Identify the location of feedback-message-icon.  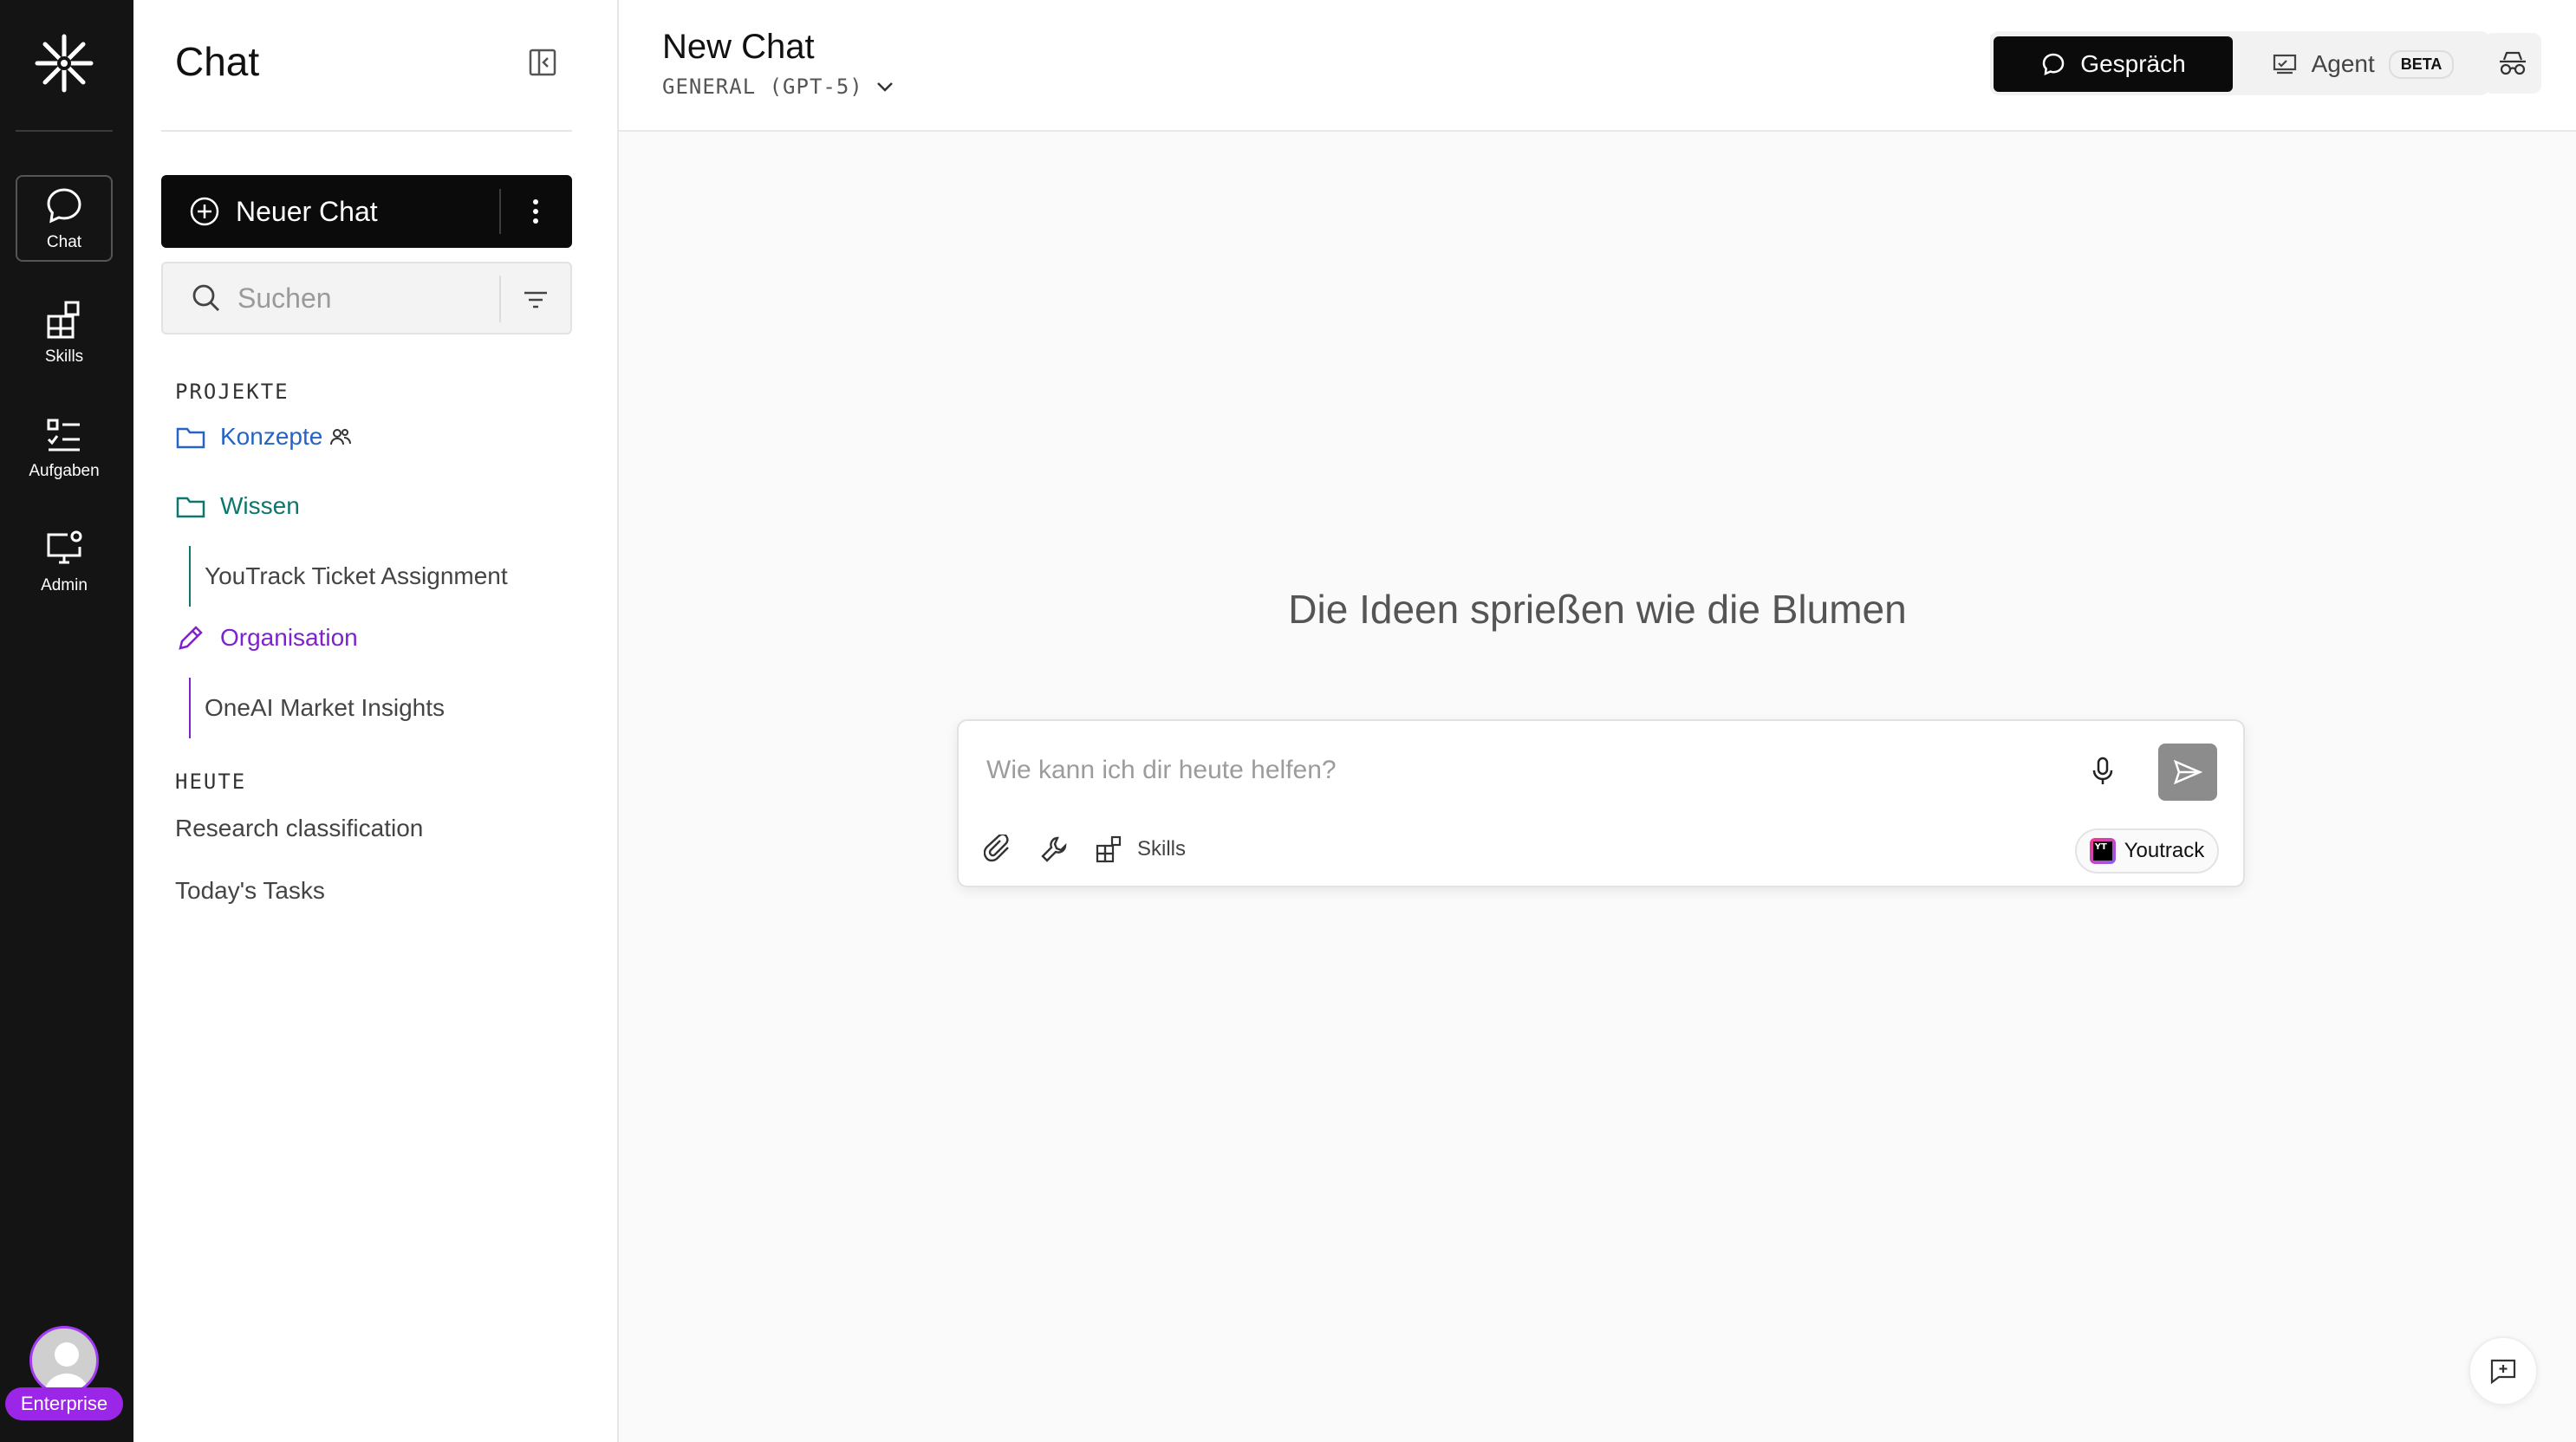
(2503, 1372).